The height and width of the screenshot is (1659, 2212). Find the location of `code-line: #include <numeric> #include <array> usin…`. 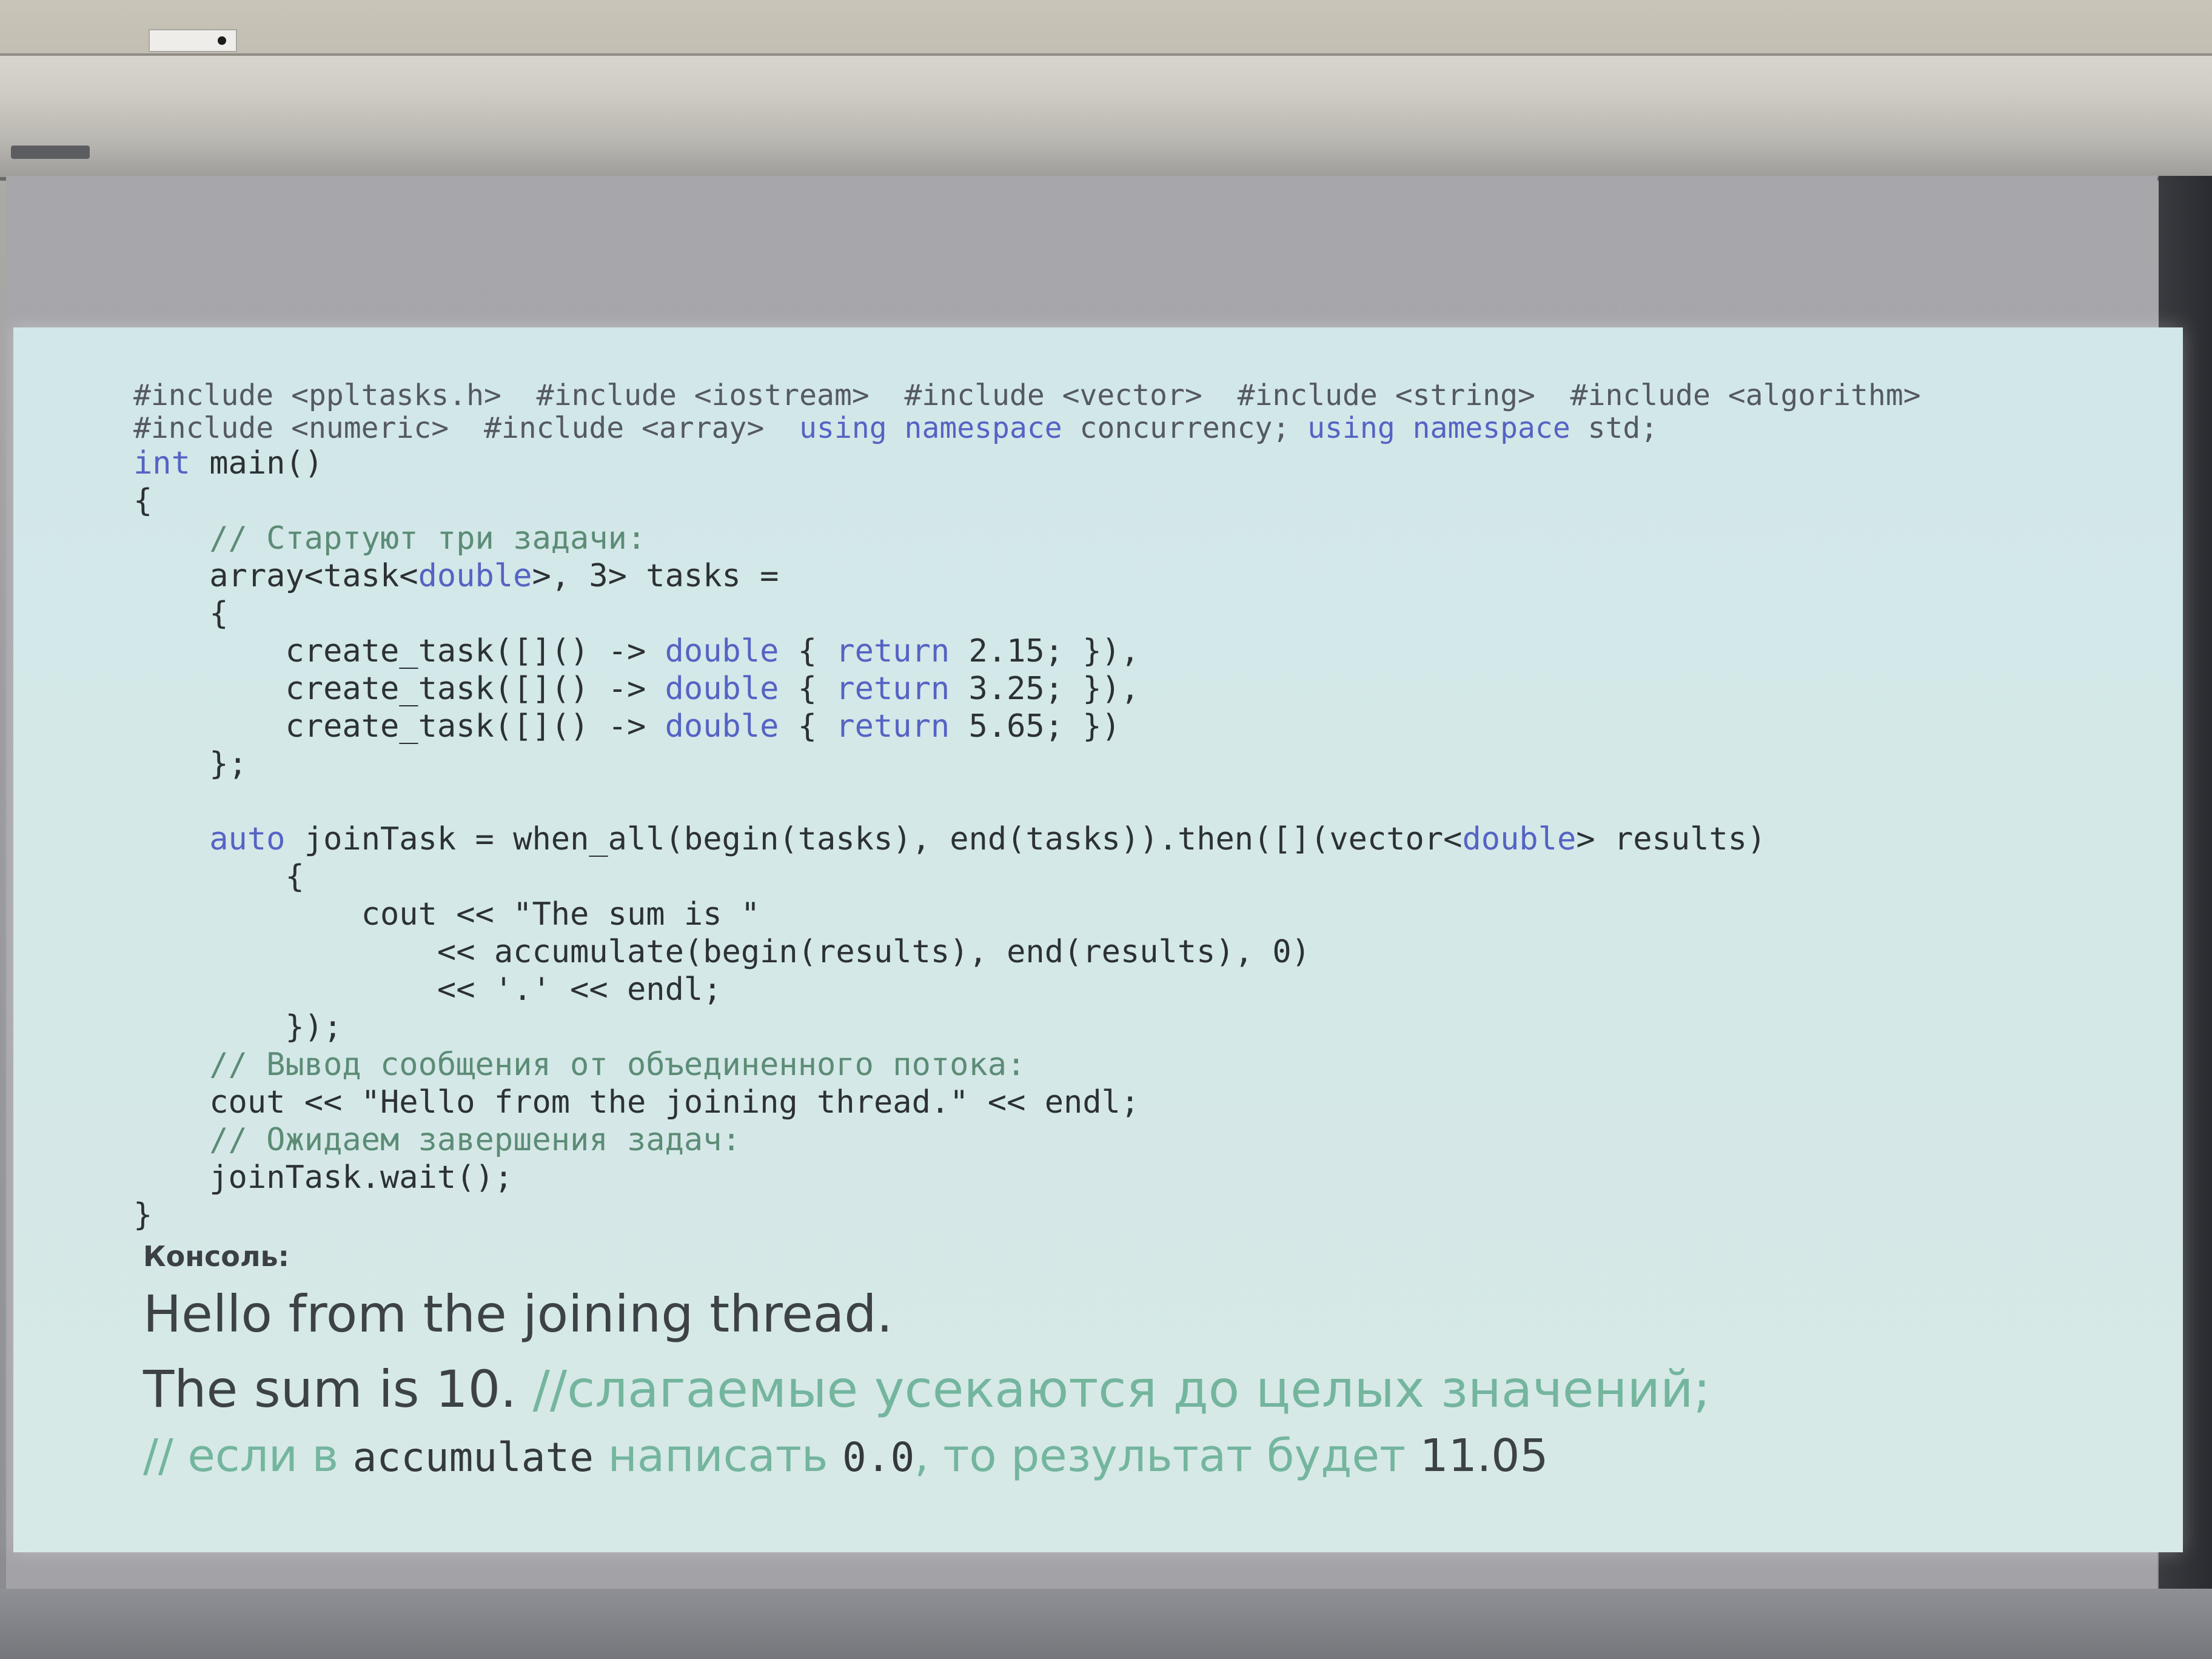

code-line: #include <numeric> #include <array> usin… is located at coordinates (896, 428).